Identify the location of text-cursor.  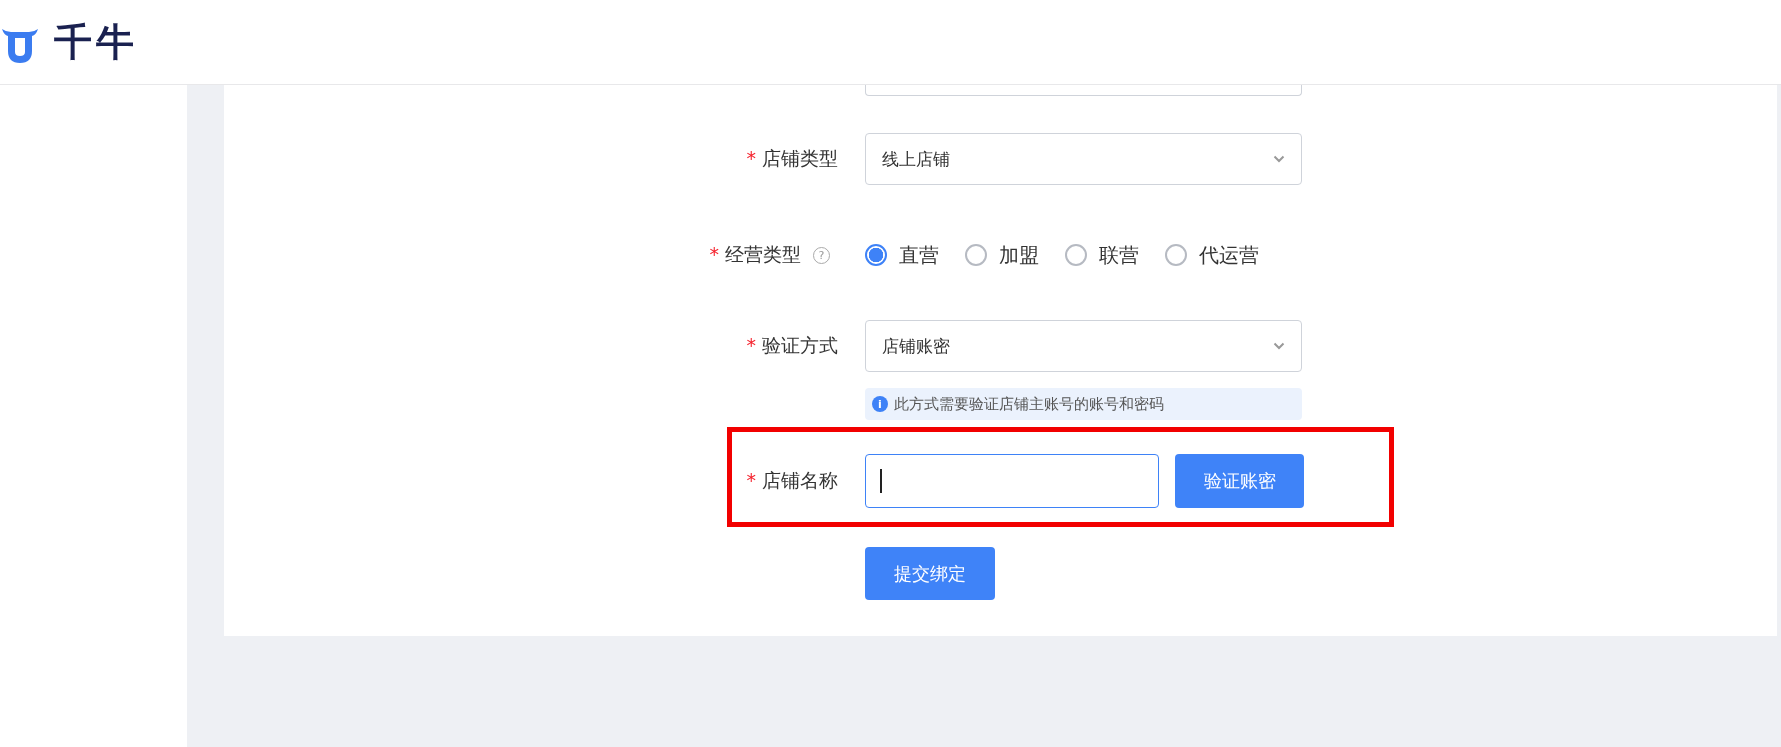
(881, 481).